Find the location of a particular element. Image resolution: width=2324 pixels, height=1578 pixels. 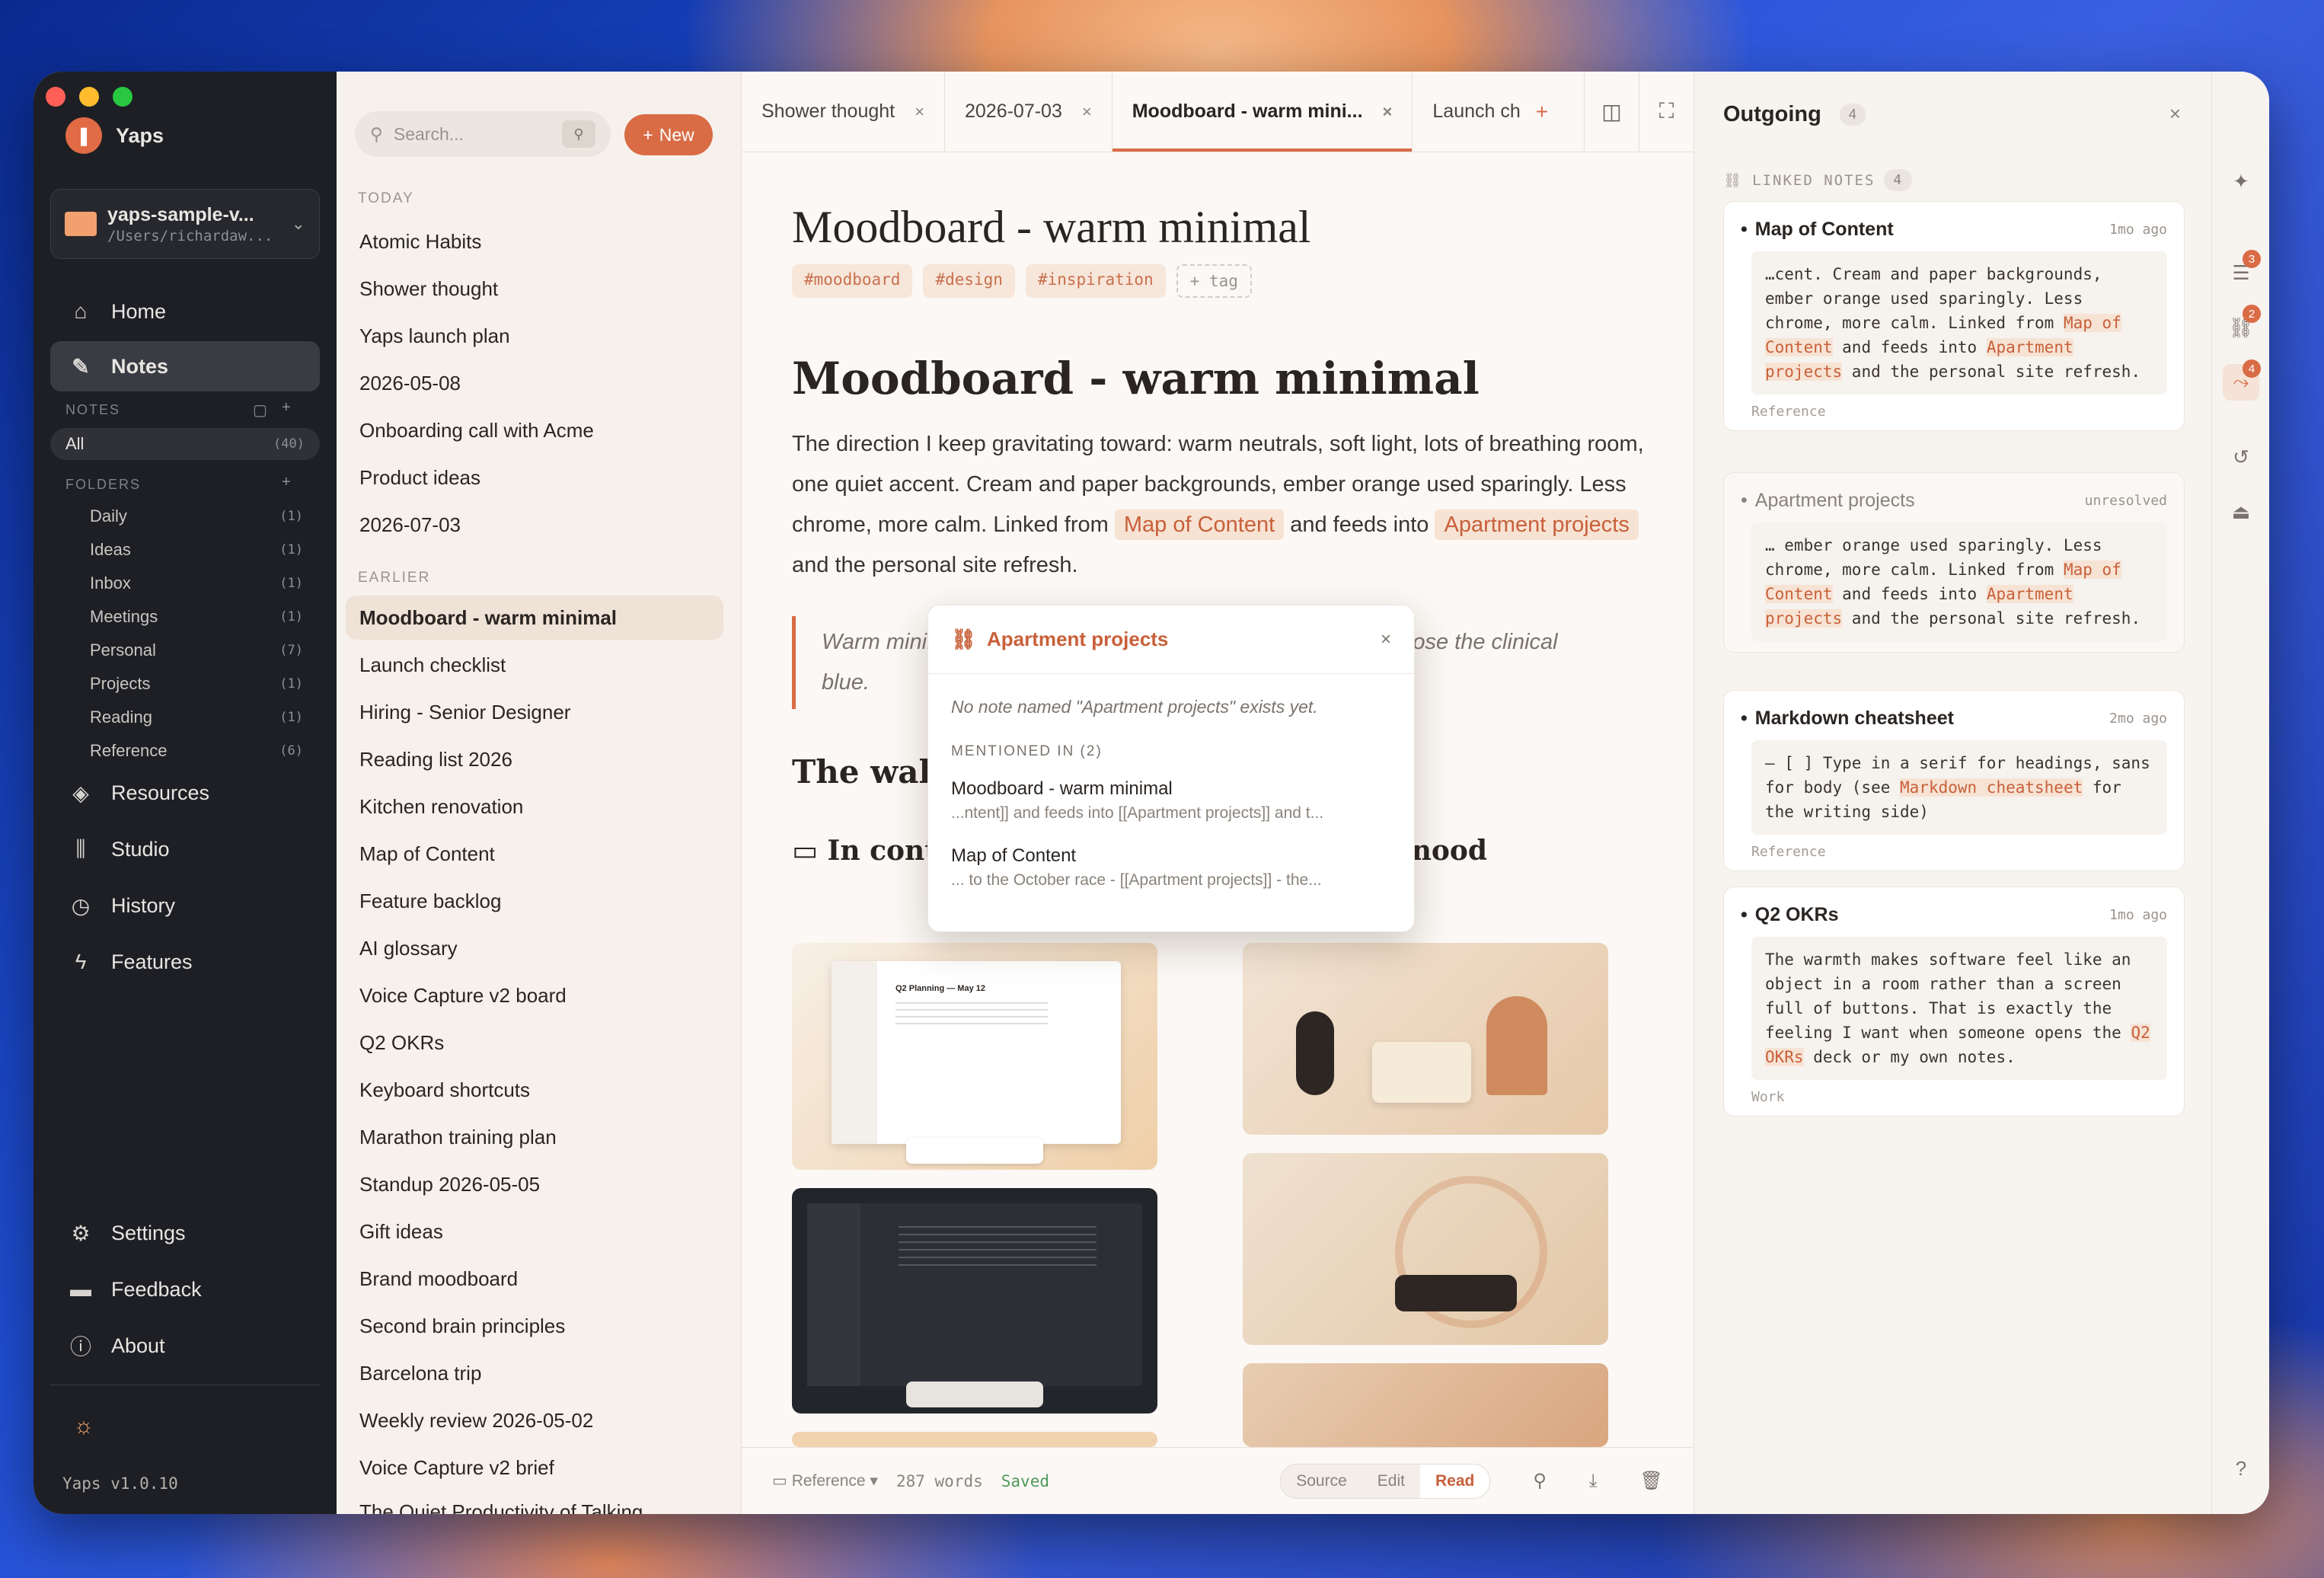

nav-studio: ⫼ Studio is located at coordinates (185, 849).